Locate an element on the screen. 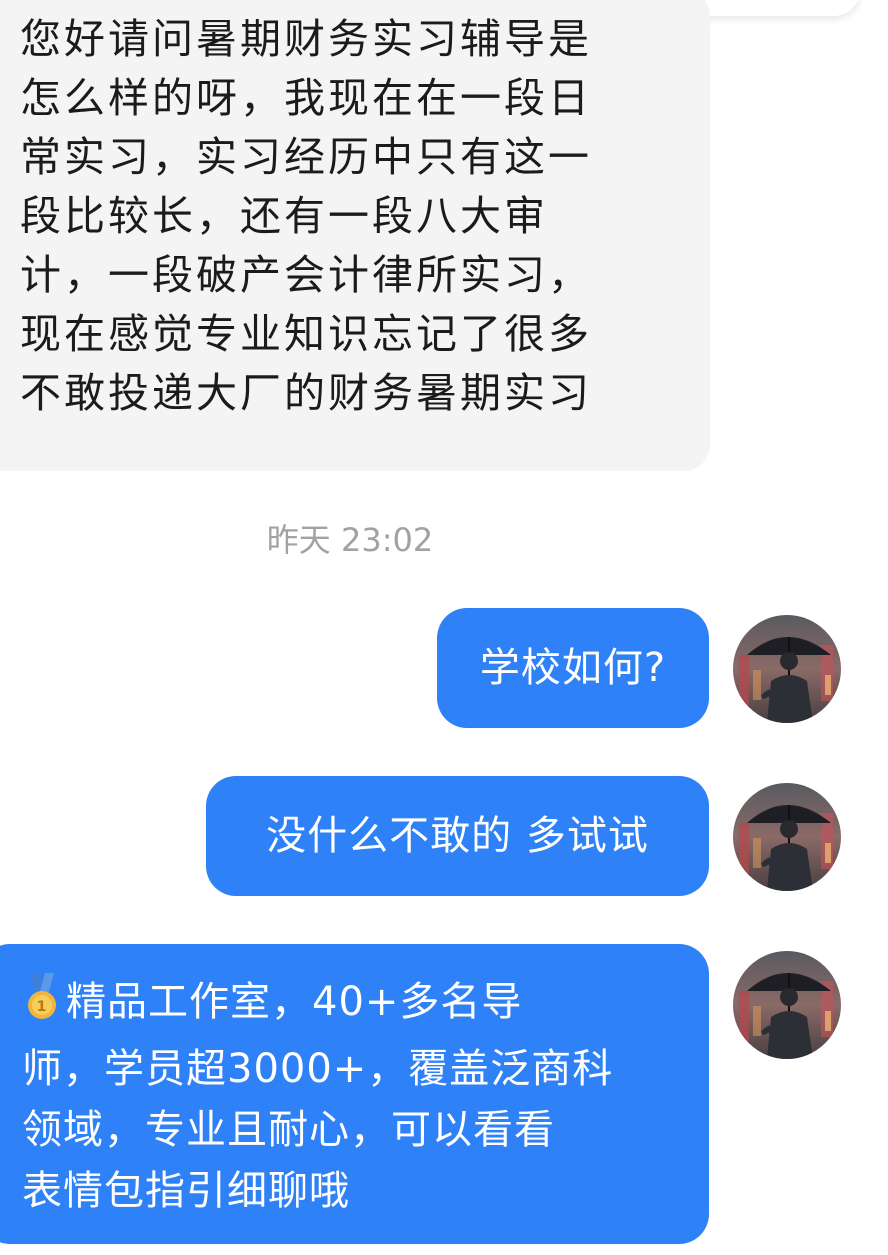 Image resolution: width=888 pixels, height=1255 pixels. svg-text: 1 is located at coordinates (42, 1007).